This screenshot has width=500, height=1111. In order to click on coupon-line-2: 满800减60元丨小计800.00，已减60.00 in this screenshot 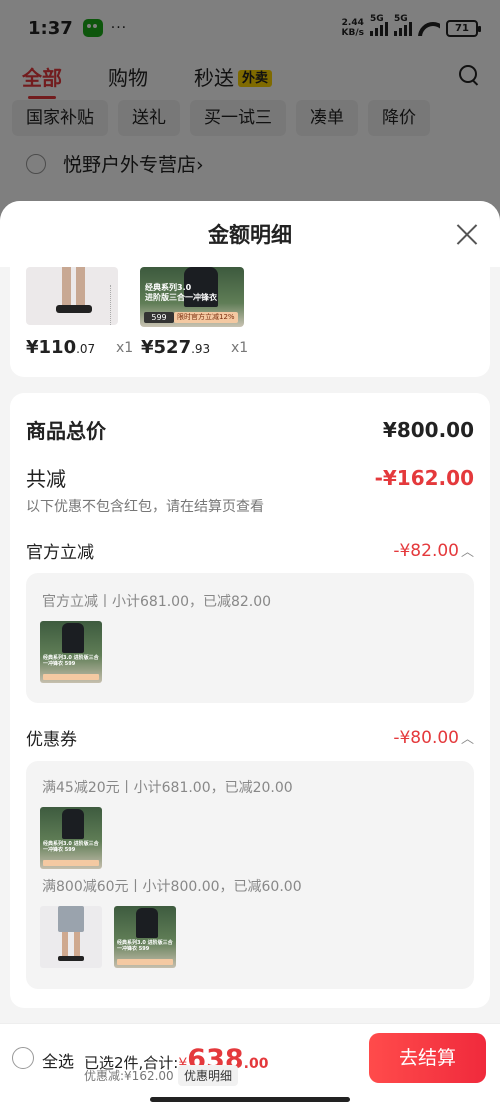, I will do `click(172, 887)`.